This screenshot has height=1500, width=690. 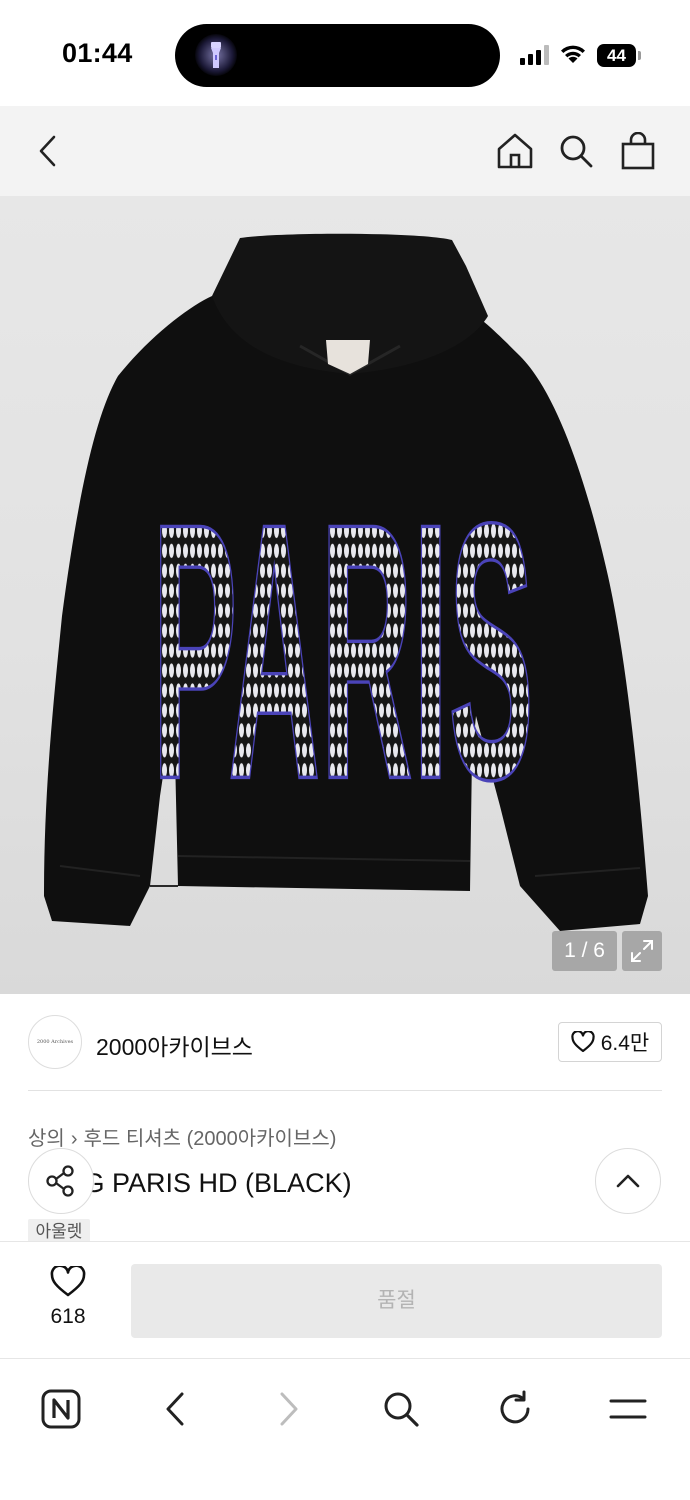 I want to click on brand-name: 2000아카이브스, so click(x=174, y=1045).